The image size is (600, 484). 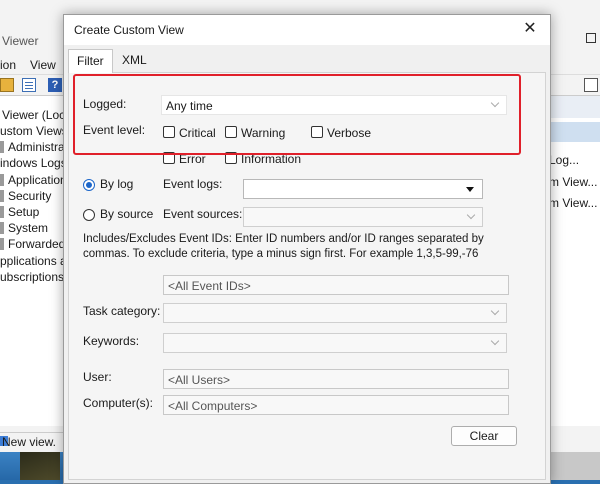 I want to click on actions-header, so click(x=574, y=107).